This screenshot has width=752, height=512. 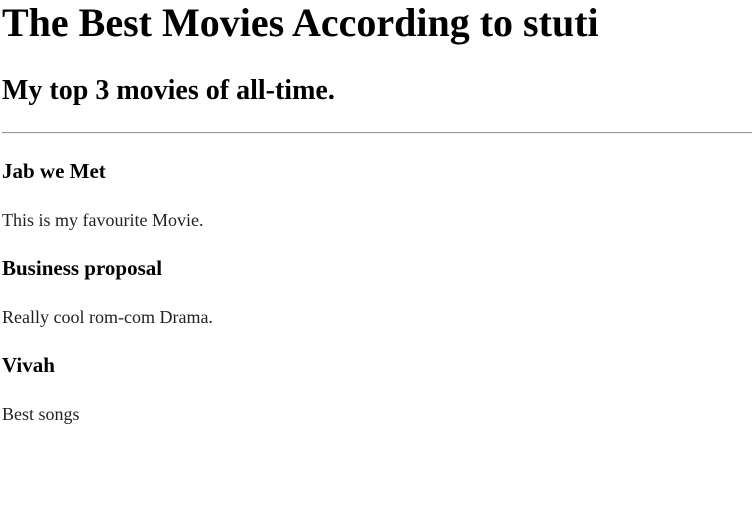 What do you see at coordinates (41, 414) in the screenshot?
I see `movie-description-3: Best songs` at bounding box center [41, 414].